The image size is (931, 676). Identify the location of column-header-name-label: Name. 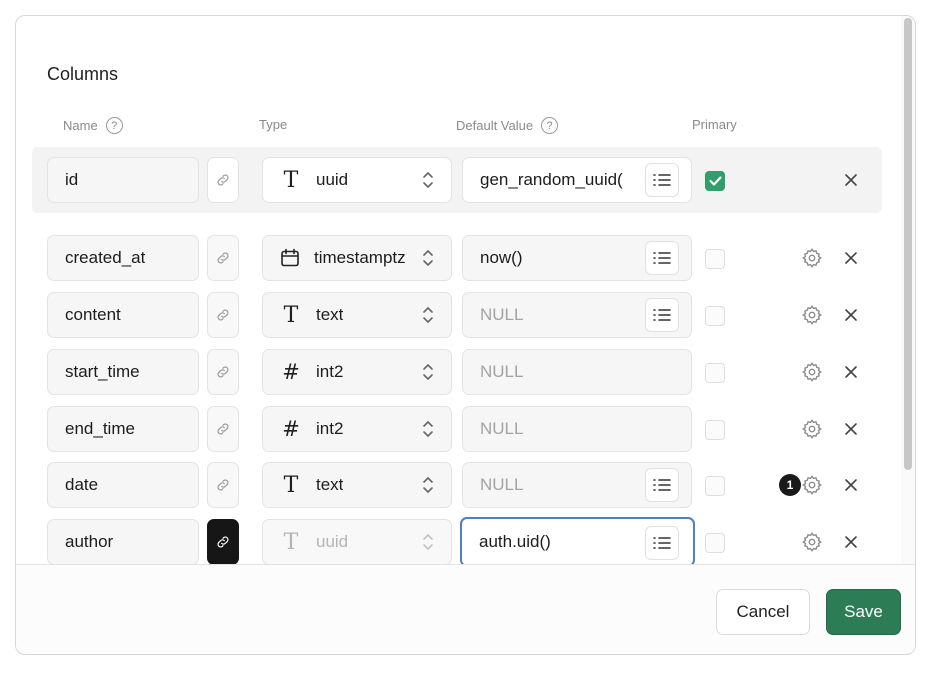
(80, 125).